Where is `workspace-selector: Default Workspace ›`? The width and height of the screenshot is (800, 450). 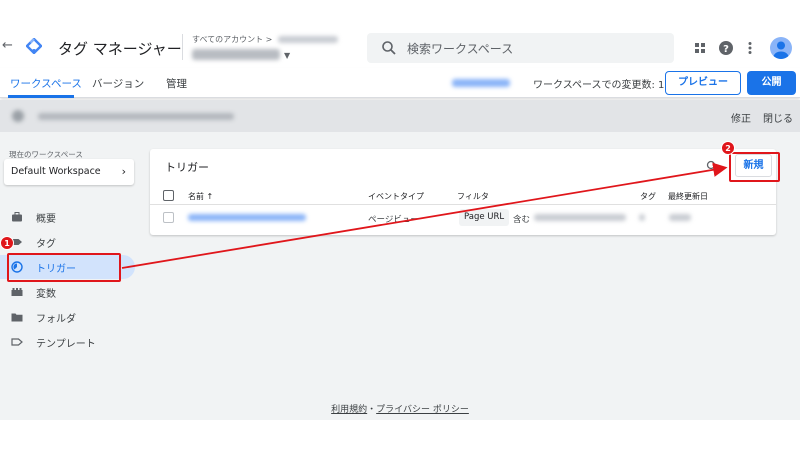
workspace-selector: Default Workspace › is located at coordinates (69, 172).